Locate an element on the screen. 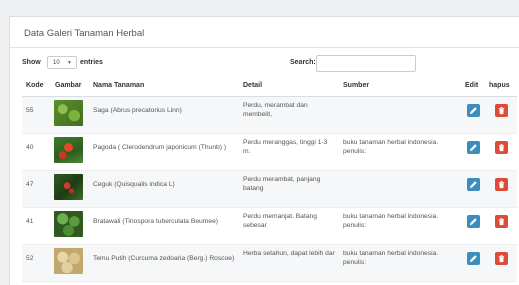 The width and height of the screenshot is (519, 285). header-kode: Kode is located at coordinates (36, 86).